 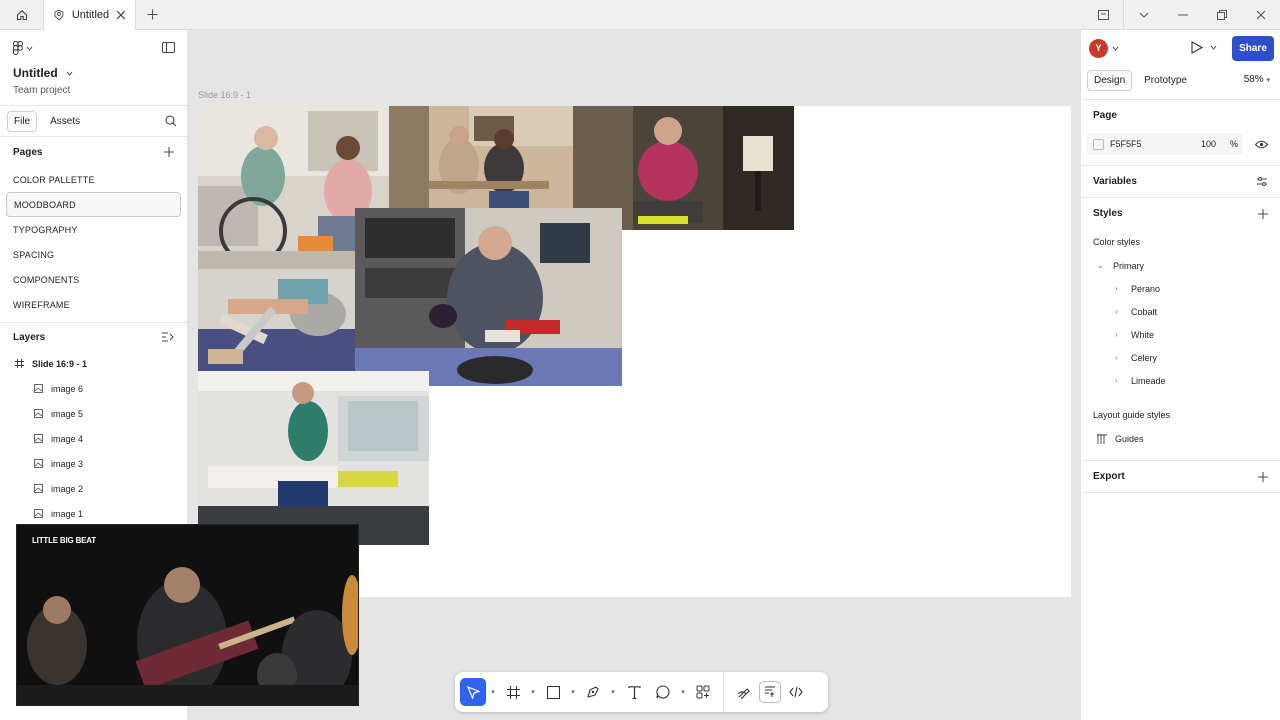 I want to click on shape-tool-menu: ▾, so click(x=573, y=692).